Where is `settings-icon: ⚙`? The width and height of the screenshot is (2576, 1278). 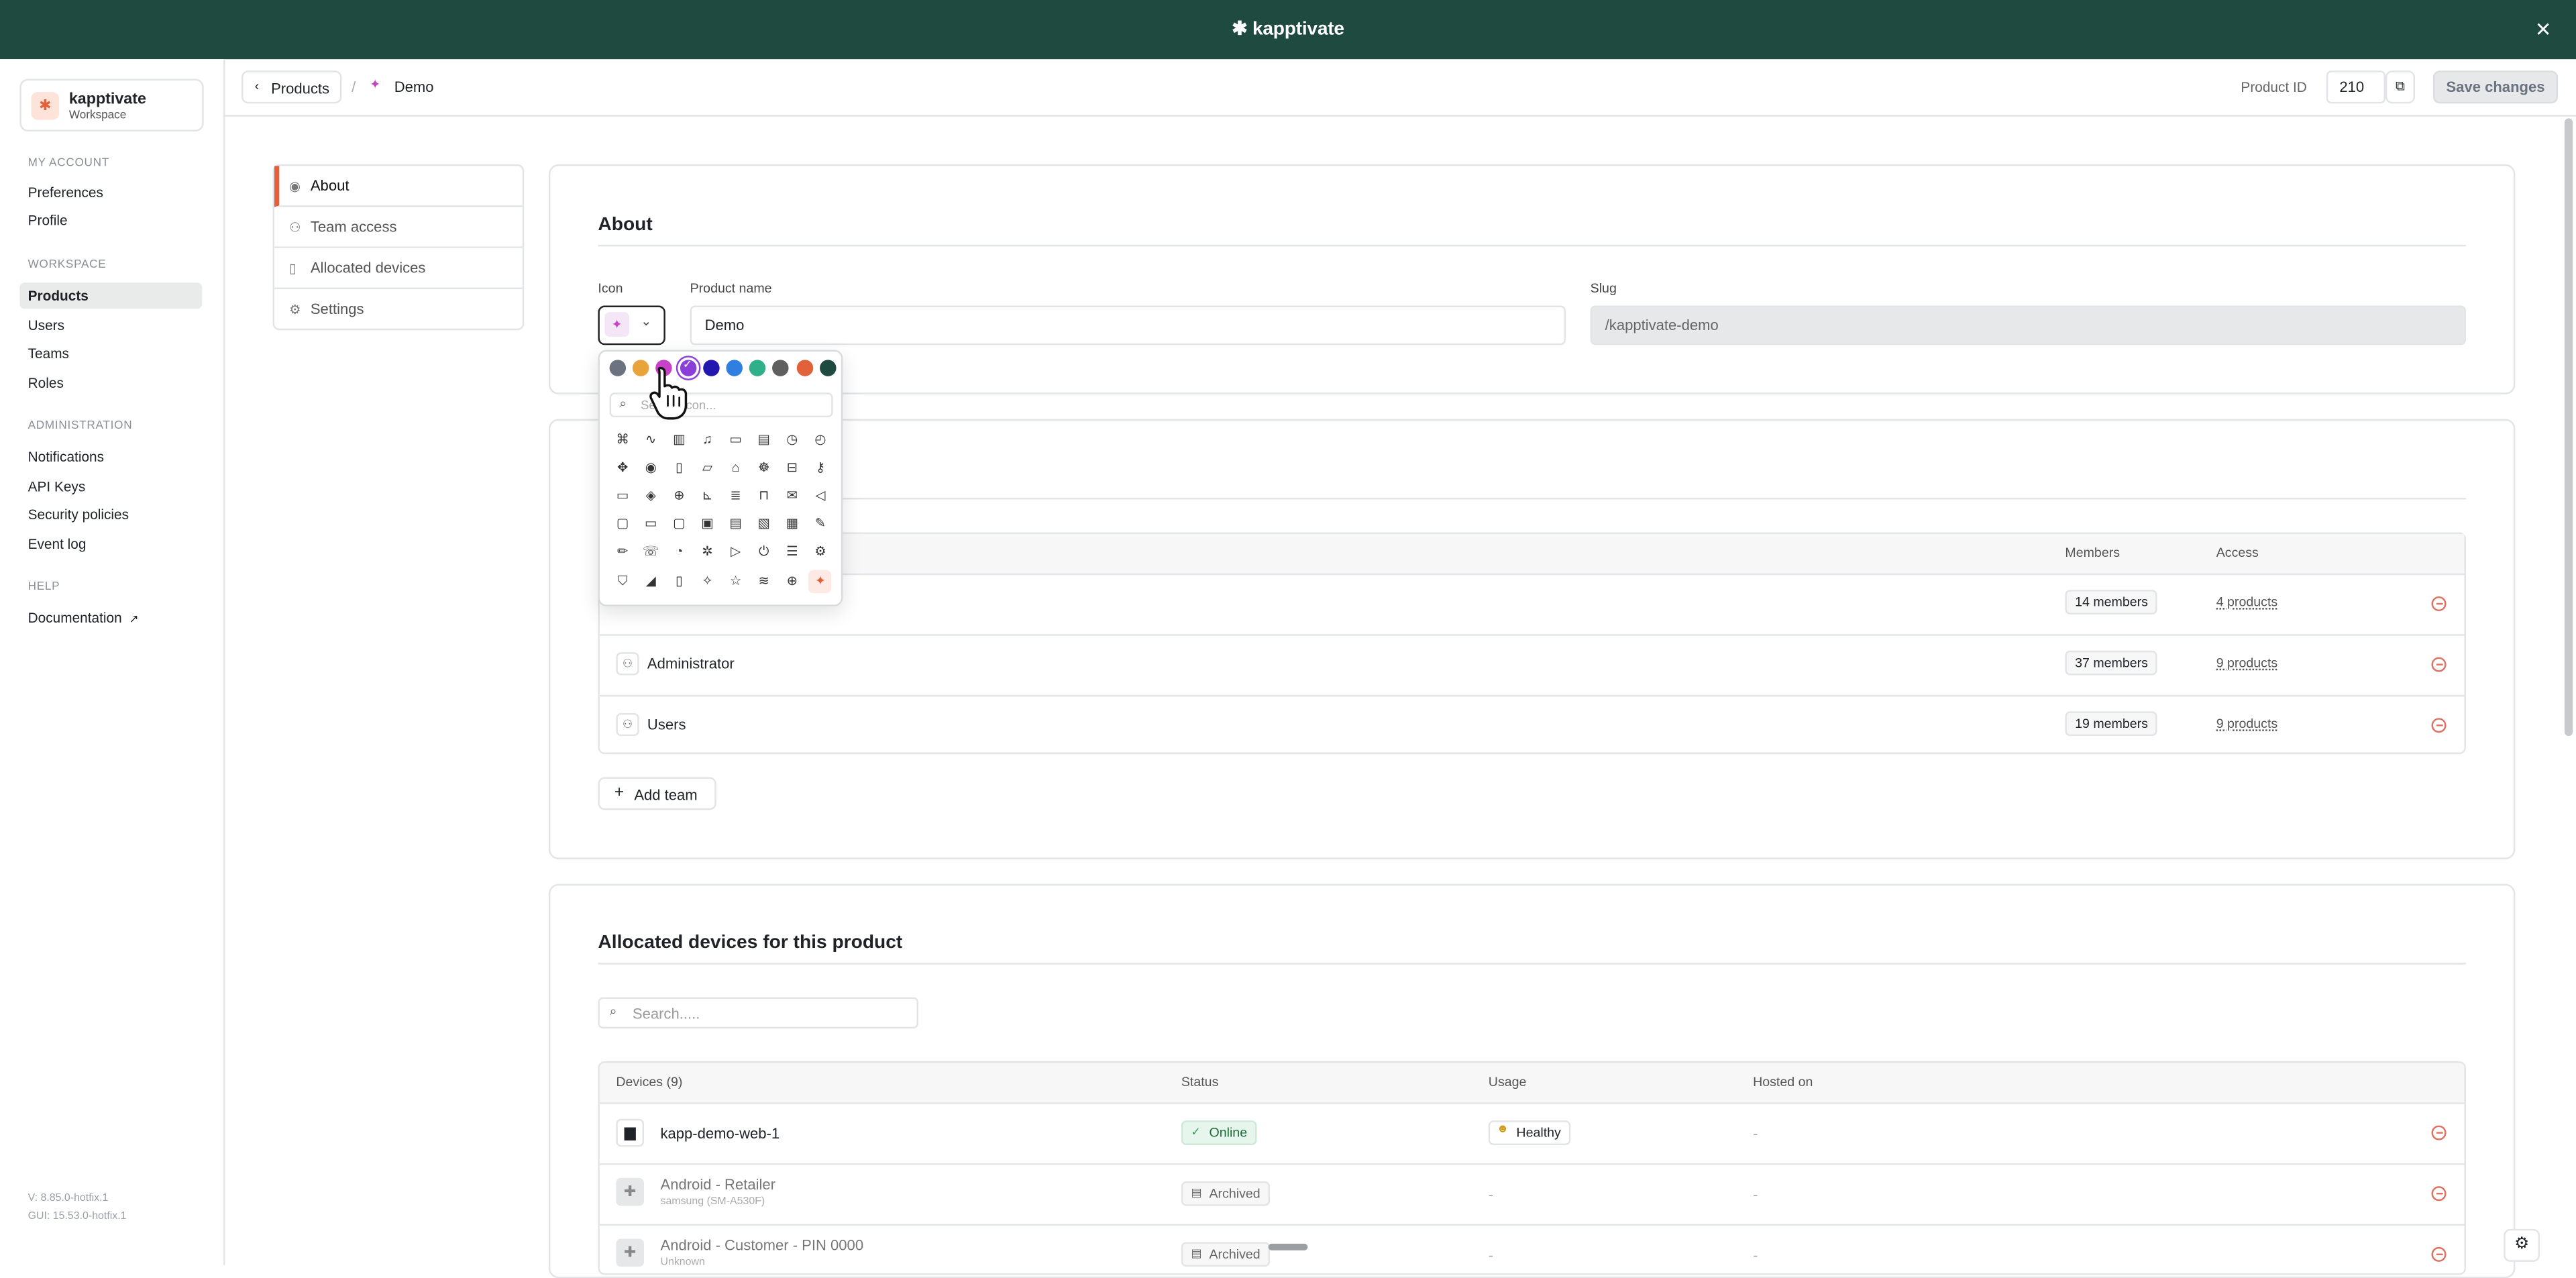 settings-icon: ⚙ is located at coordinates (820, 552).